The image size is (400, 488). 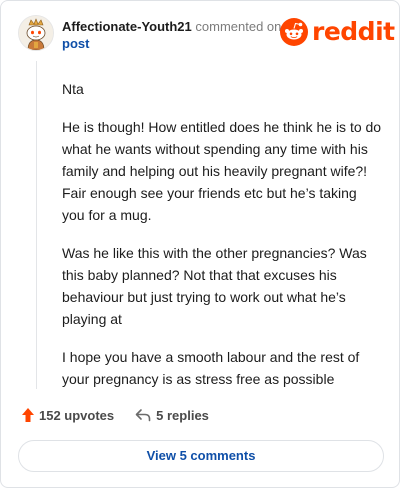 What do you see at coordinates (28, 415) in the screenshot?
I see `upvote-arrow-icon` at bounding box center [28, 415].